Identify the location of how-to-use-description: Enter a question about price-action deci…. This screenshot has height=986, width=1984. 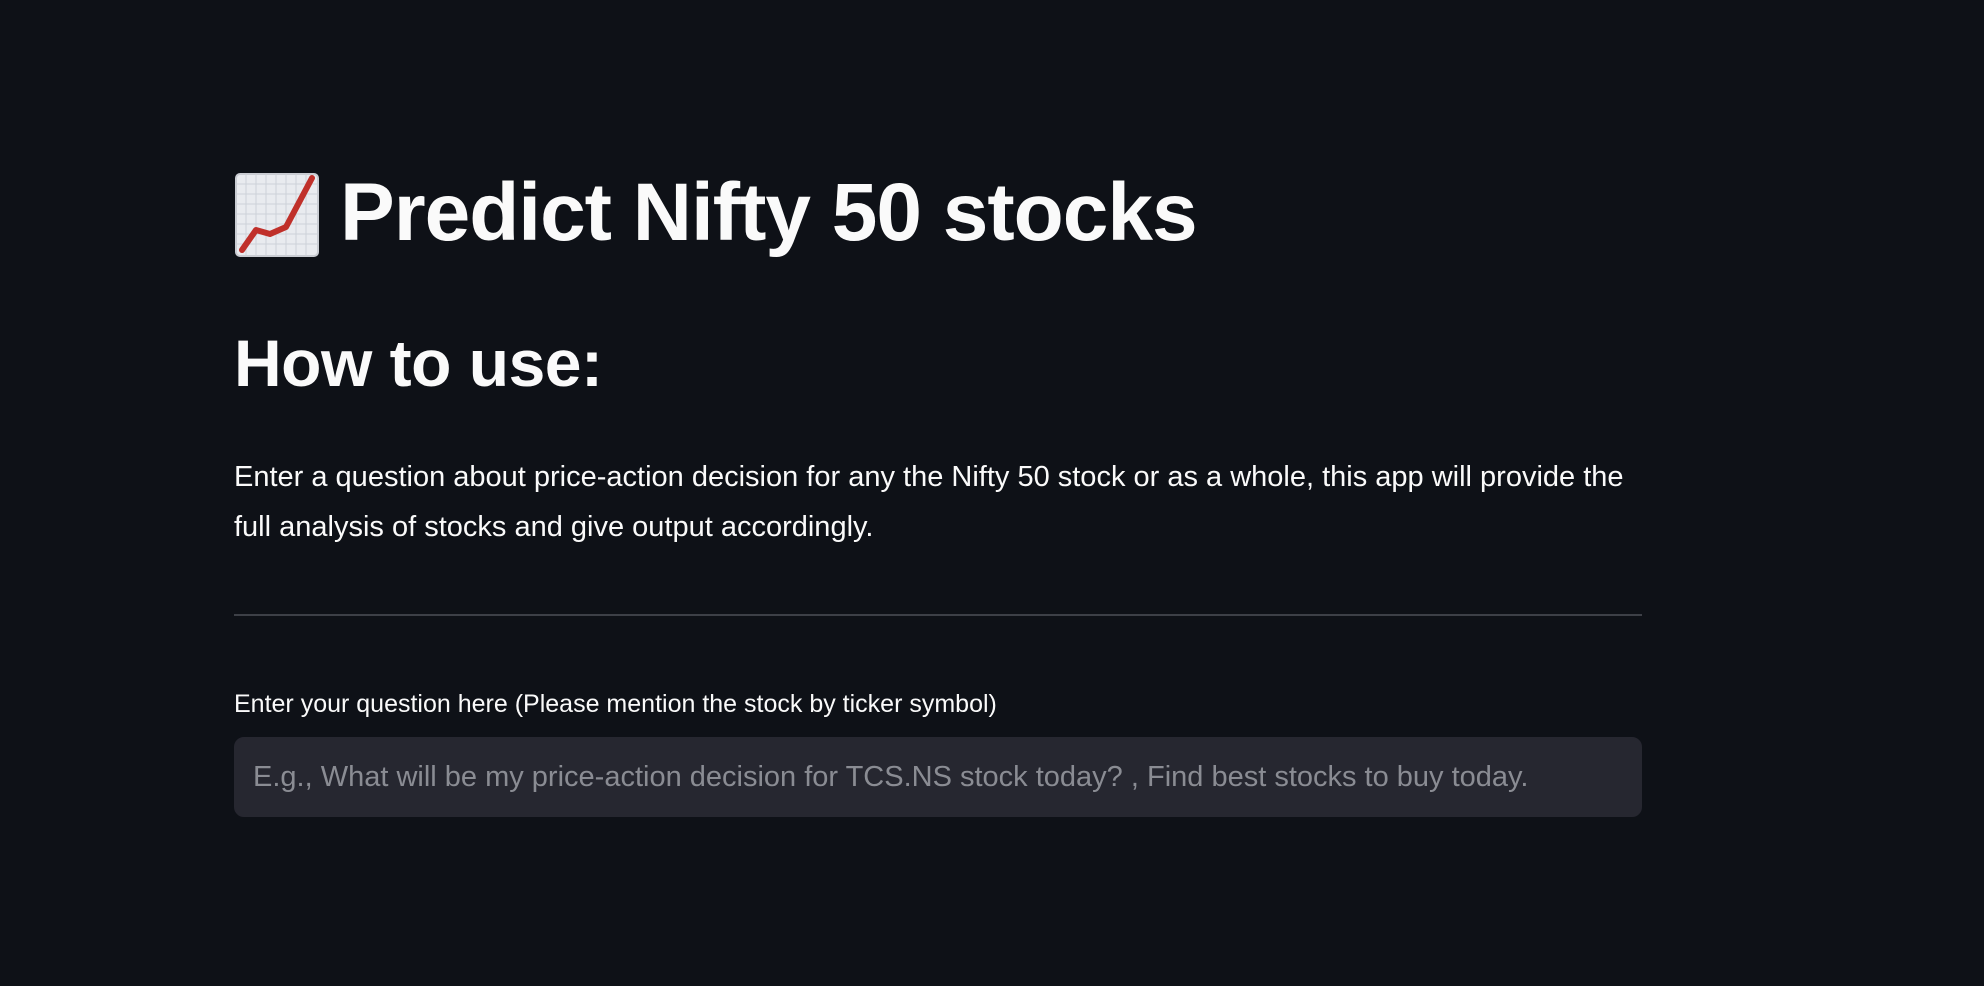
(929, 502).